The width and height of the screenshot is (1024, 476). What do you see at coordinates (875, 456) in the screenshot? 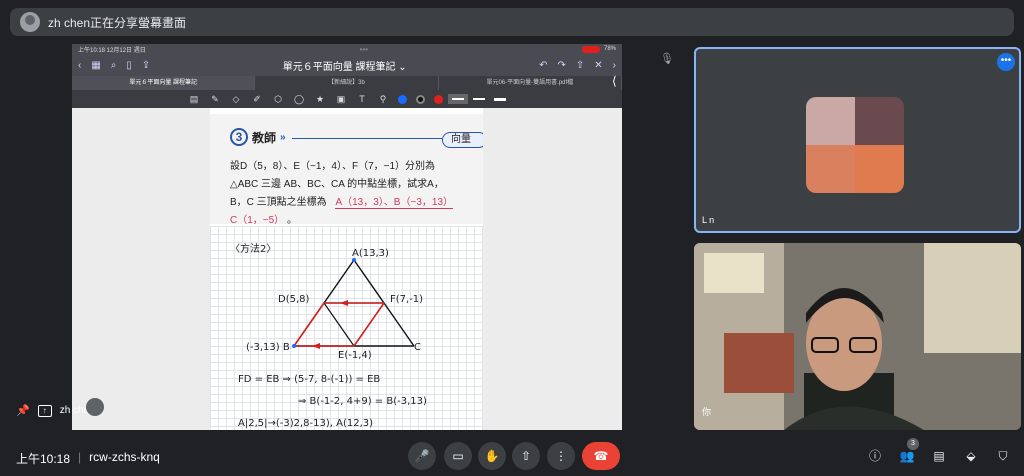
I see `info-icon: ⓘ` at bounding box center [875, 456].